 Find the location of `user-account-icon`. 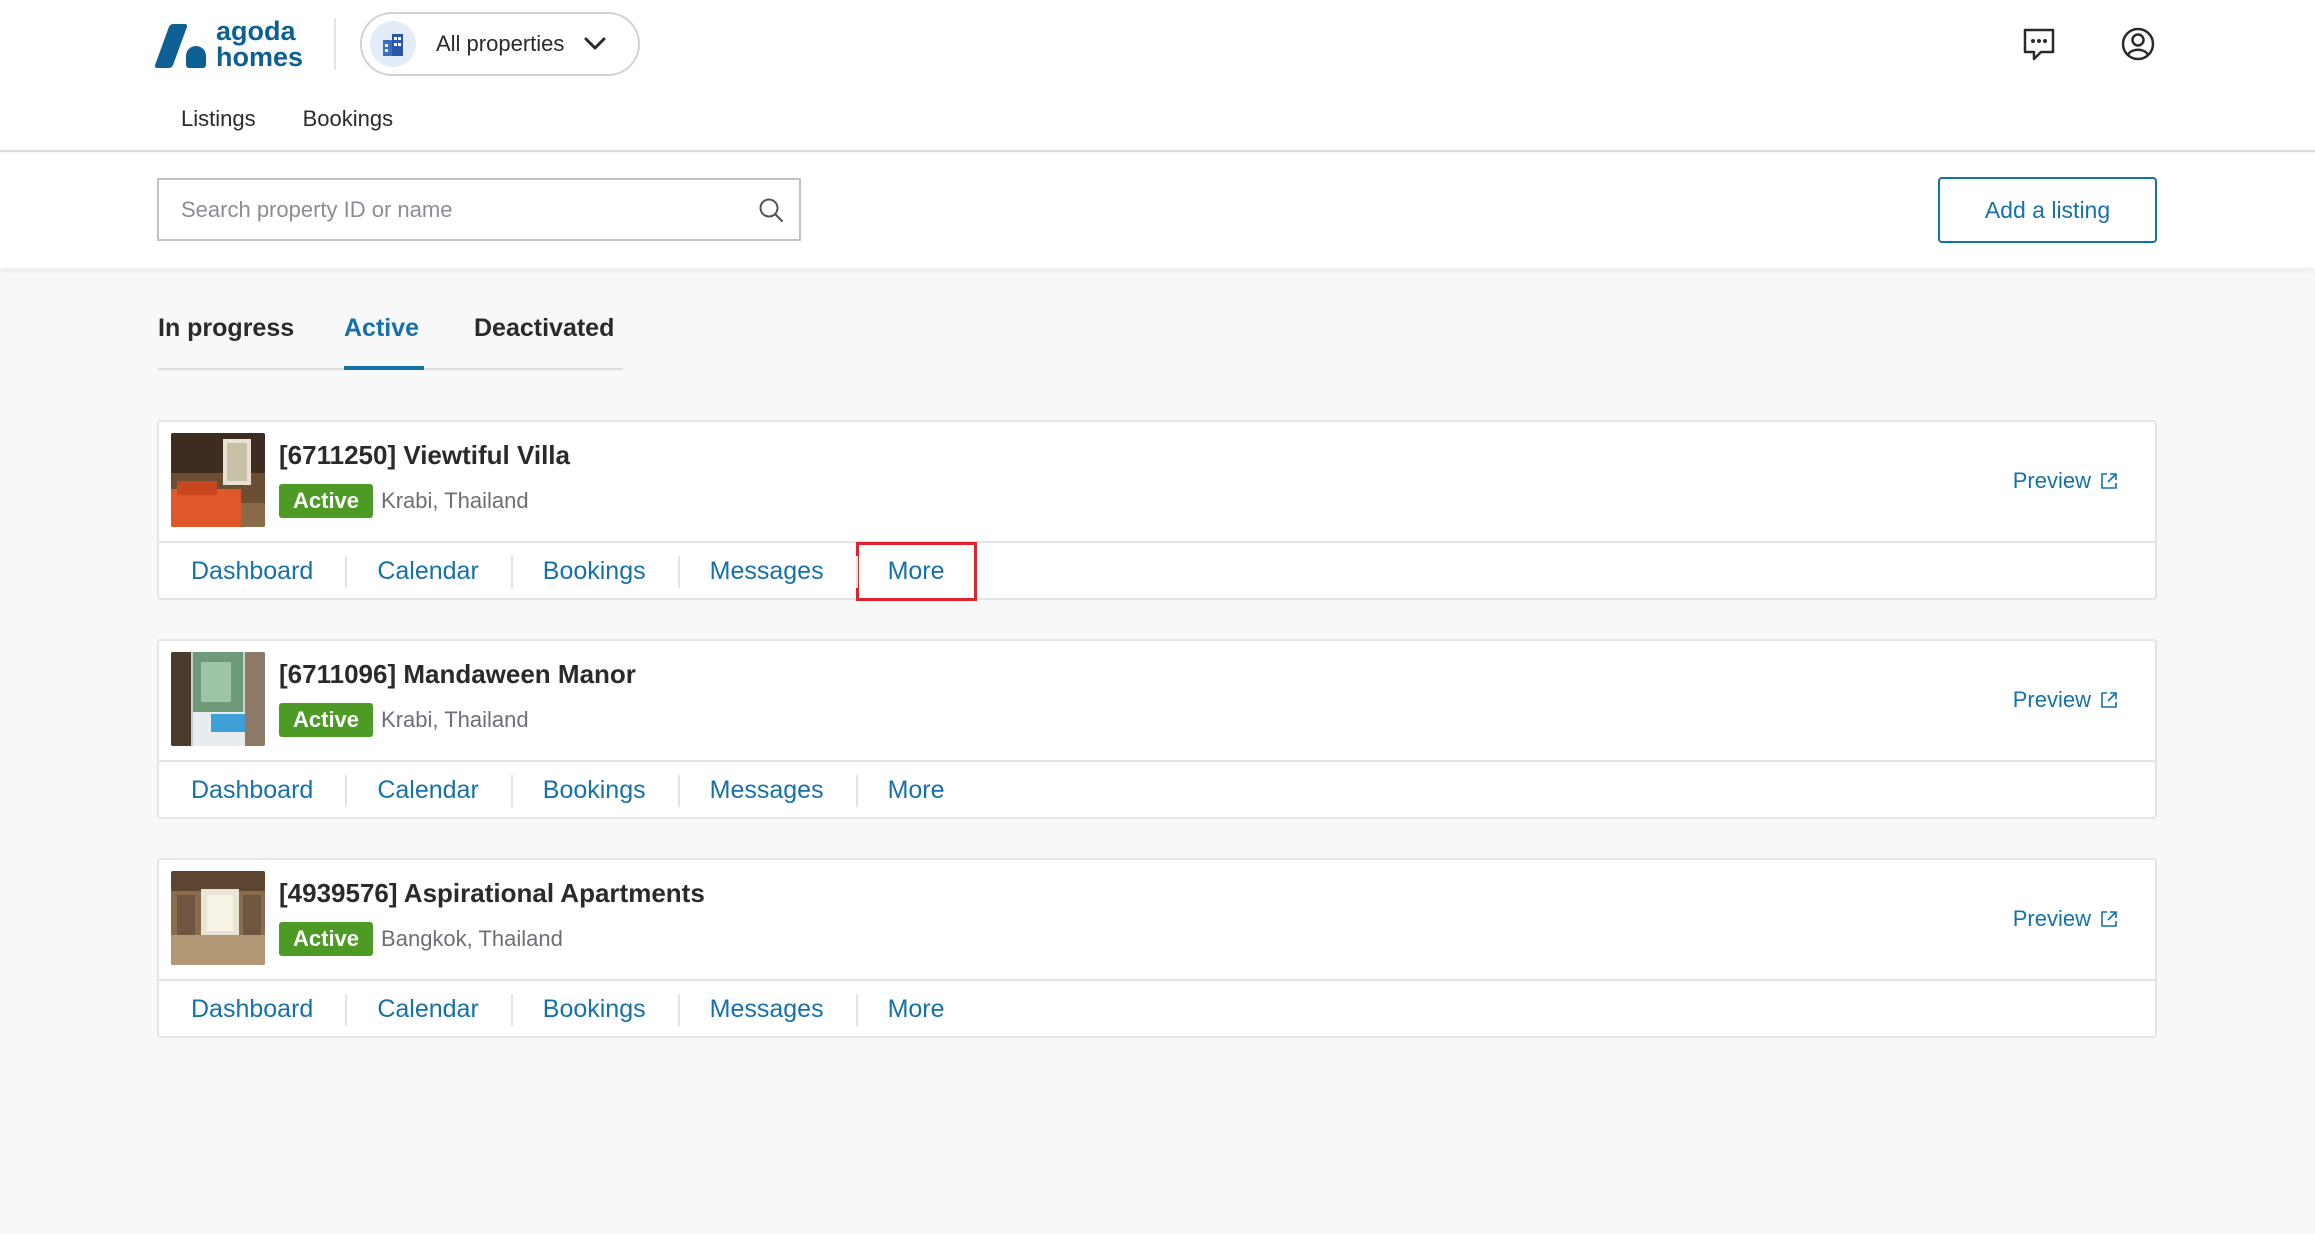

user-account-icon is located at coordinates (2138, 44).